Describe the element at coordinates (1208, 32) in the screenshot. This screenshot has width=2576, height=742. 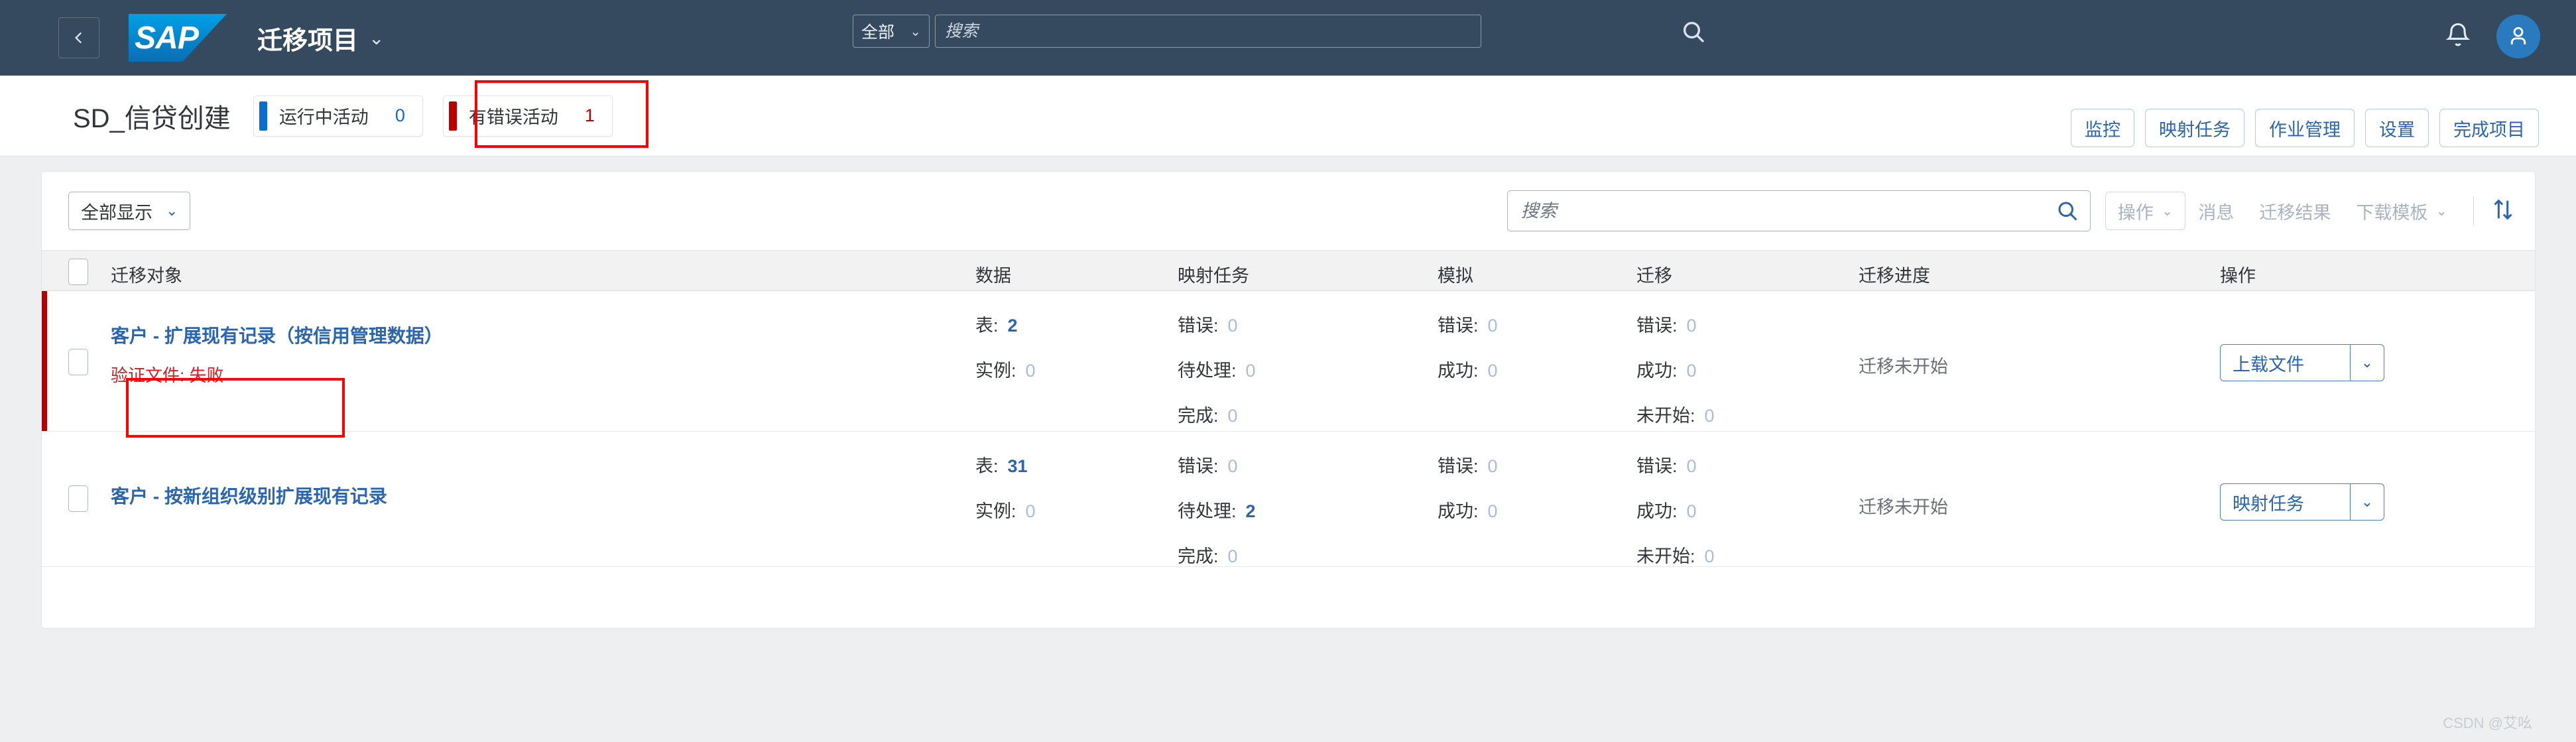
I see `header-search-input` at that location.